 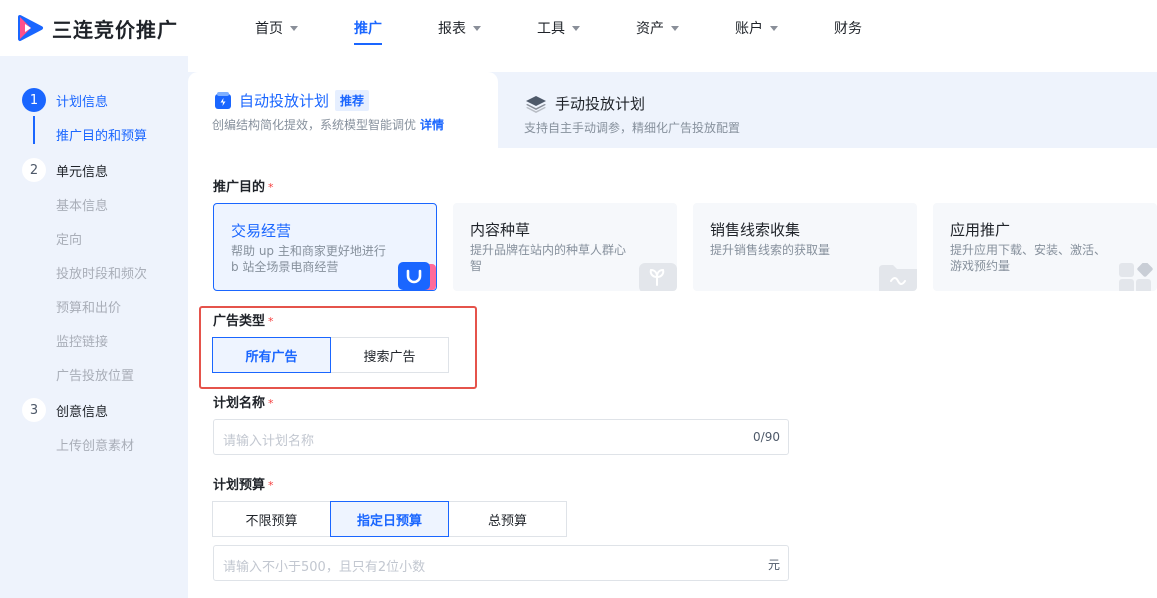 I want to click on card-title: 内容种草, so click(x=500, y=230).